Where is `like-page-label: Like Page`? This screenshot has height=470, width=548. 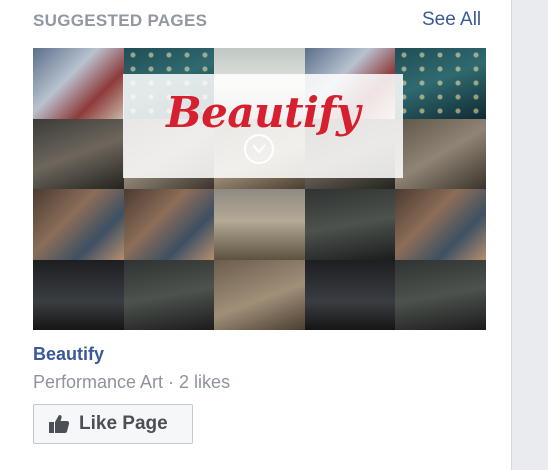 like-page-label: Like Page is located at coordinates (123, 423).